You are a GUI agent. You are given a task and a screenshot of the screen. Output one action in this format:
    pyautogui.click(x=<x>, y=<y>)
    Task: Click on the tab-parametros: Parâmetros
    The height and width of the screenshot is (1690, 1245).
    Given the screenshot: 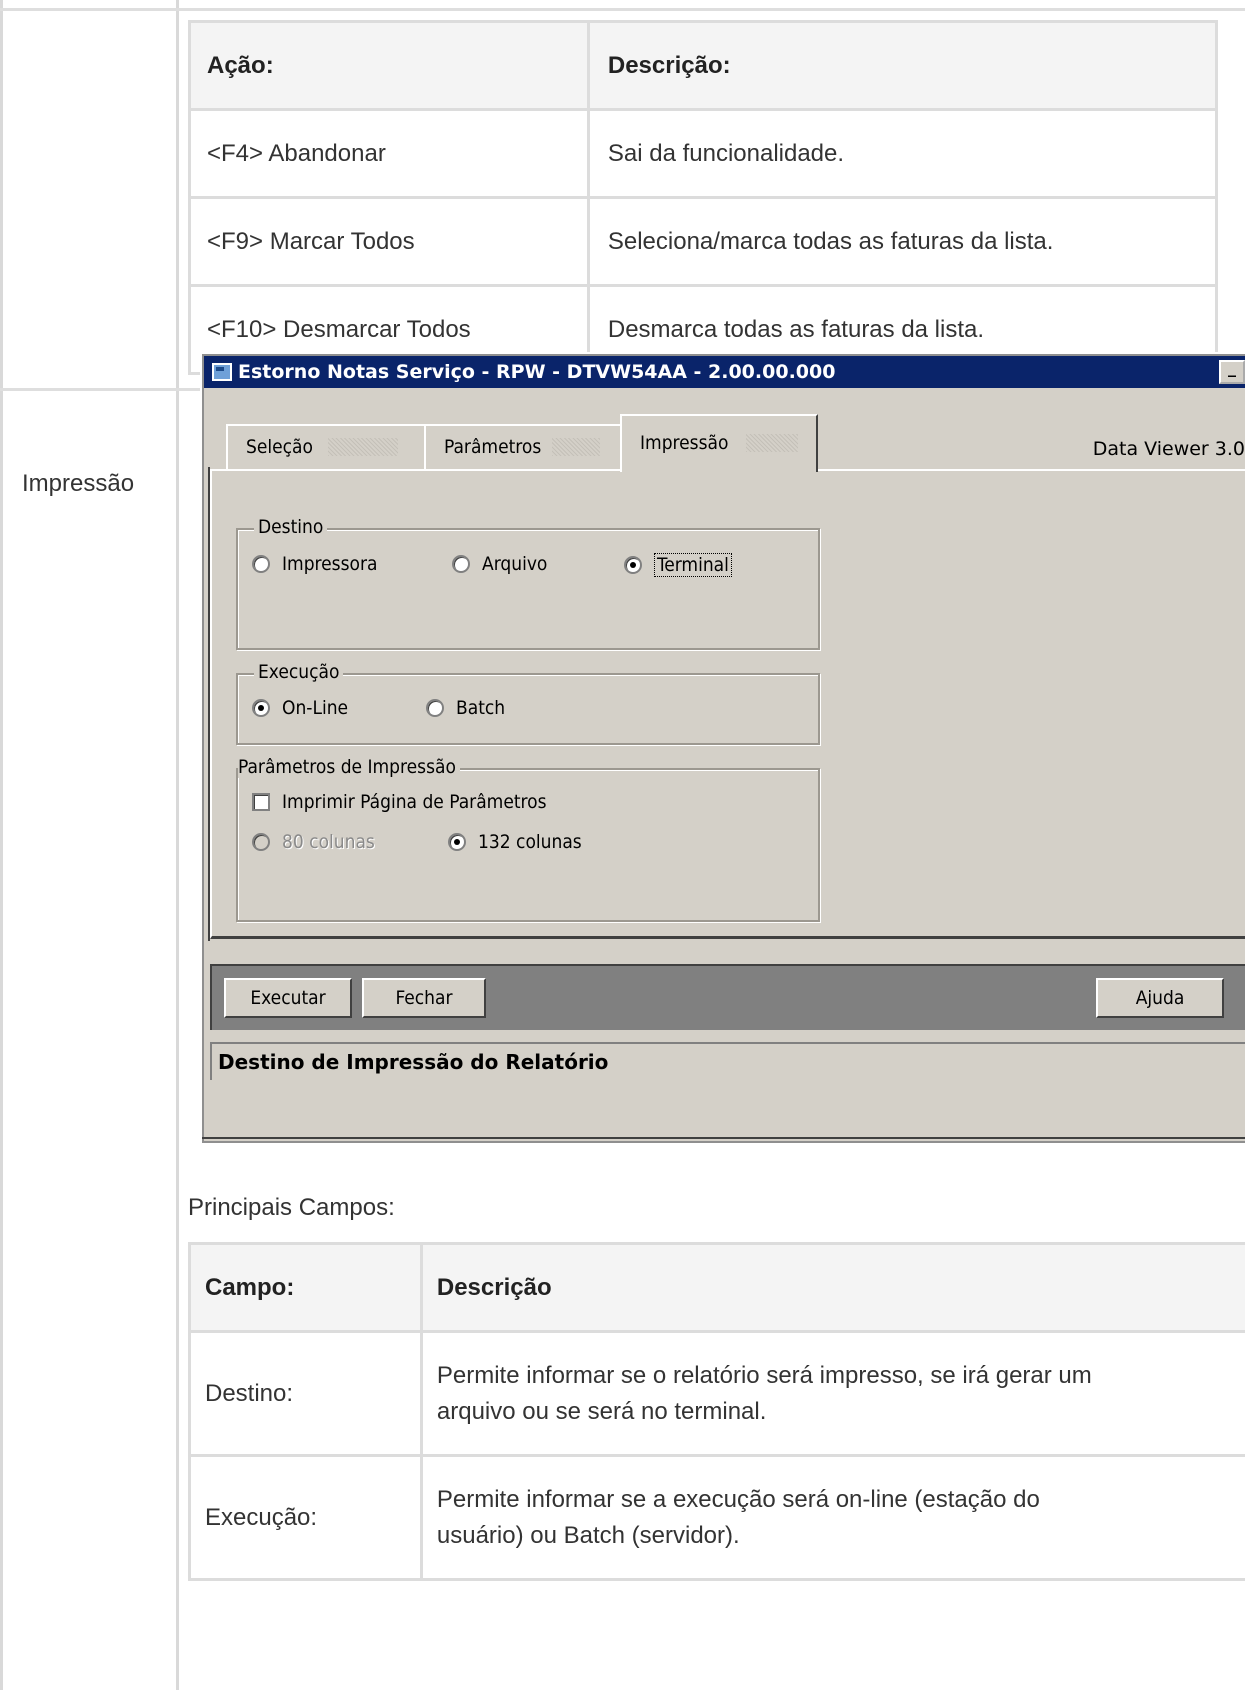 What is the action you would take?
    pyautogui.click(x=523, y=447)
    